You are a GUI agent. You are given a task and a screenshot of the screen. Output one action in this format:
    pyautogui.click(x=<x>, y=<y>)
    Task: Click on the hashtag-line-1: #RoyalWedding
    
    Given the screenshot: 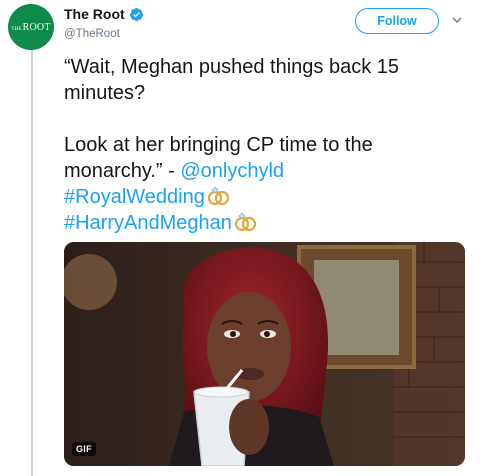 What is the action you would take?
    pyautogui.click(x=269, y=197)
    